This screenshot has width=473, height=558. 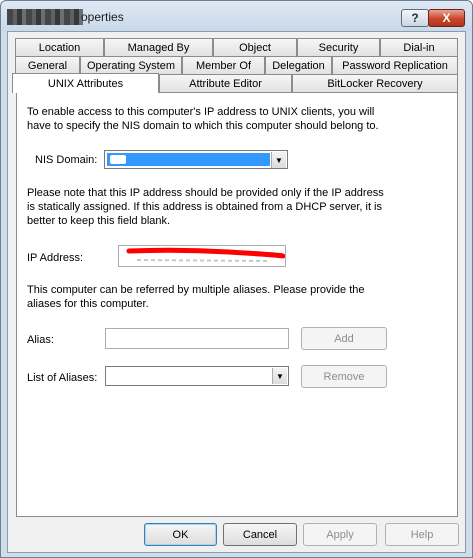 What do you see at coordinates (102, 17) in the screenshot?
I see `window-title: operties` at bounding box center [102, 17].